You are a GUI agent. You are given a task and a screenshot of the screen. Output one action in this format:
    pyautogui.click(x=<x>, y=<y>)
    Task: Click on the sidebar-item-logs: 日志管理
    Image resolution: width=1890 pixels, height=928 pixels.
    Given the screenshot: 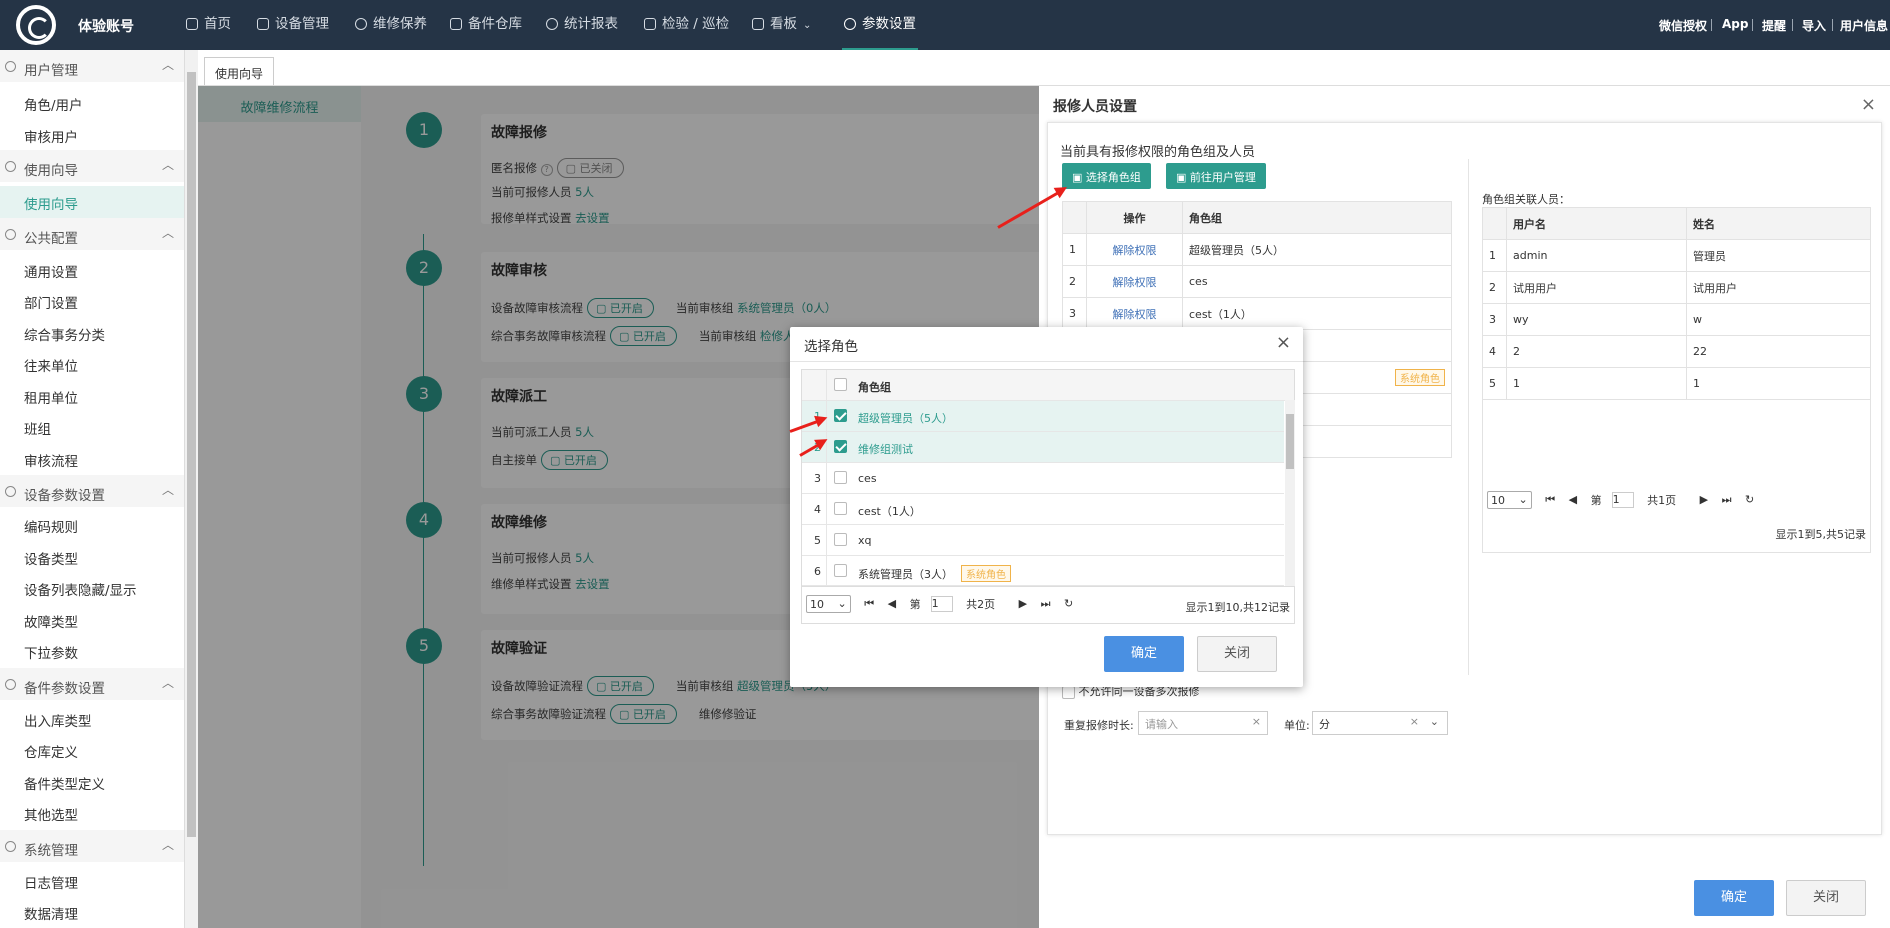 What is the action you would take?
    pyautogui.click(x=51, y=882)
    